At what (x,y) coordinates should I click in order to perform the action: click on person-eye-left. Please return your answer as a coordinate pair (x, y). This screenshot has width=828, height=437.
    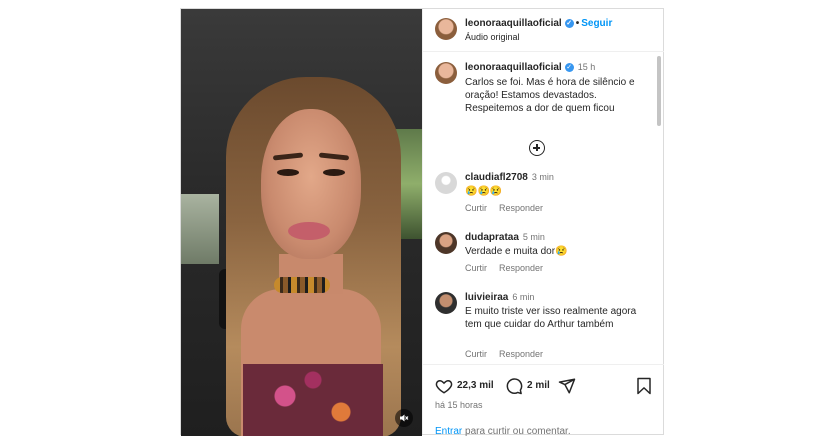
    Looking at the image, I should click on (288, 172).